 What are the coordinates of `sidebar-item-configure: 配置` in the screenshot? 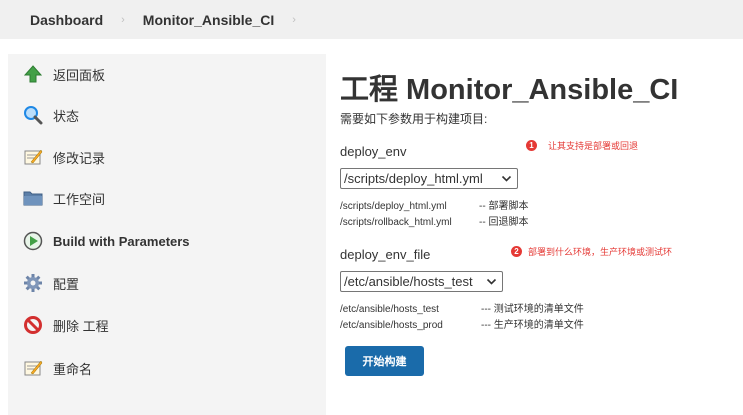 It's located at (167, 283).